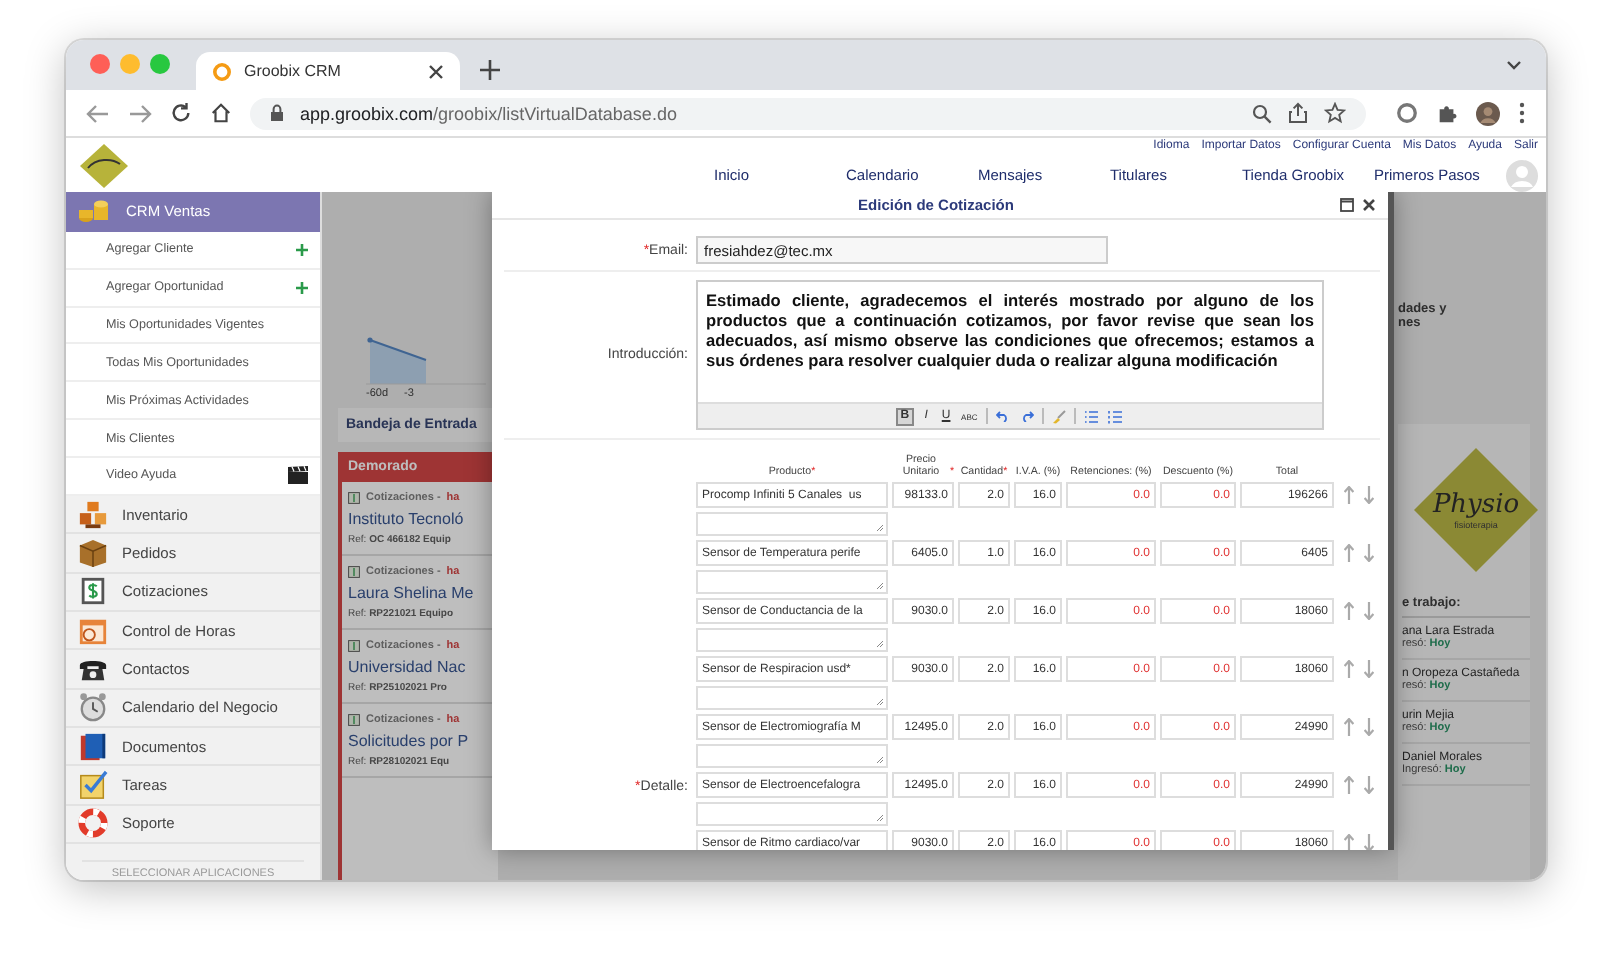 The image size is (1610, 964). I want to click on item-title-link: Laura Shelina Me, so click(420, 593).